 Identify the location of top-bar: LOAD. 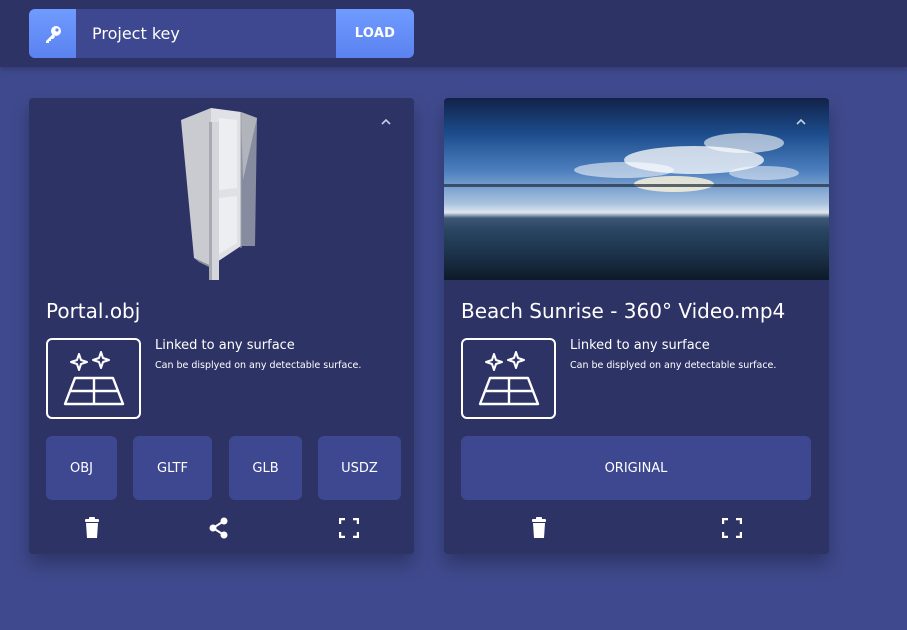
(453, 33).